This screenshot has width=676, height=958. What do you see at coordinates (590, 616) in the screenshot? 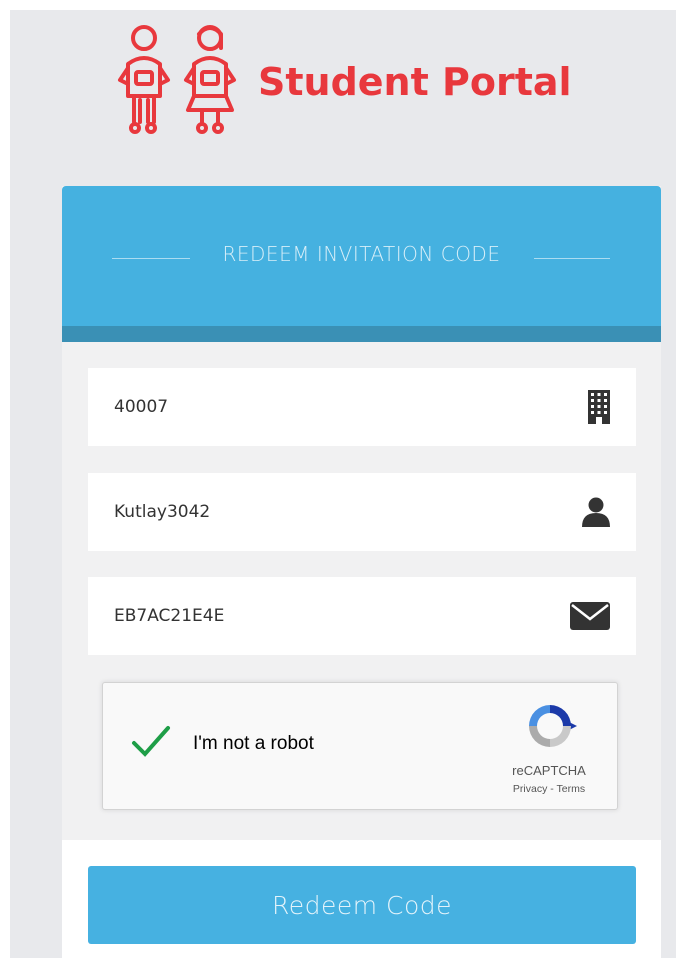
I see `envelope-icon` at bounding box center [590, 616].